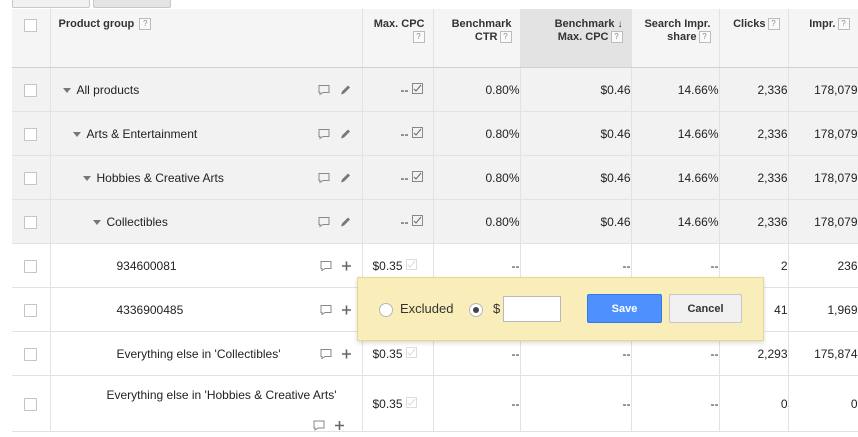 This screenshot has height=437, width=858. What do you see at coordinates (160, 178) in the screenshot?
I see `product-group-name: Hobbies & Creative Arts` at bounding box center [160, 178].